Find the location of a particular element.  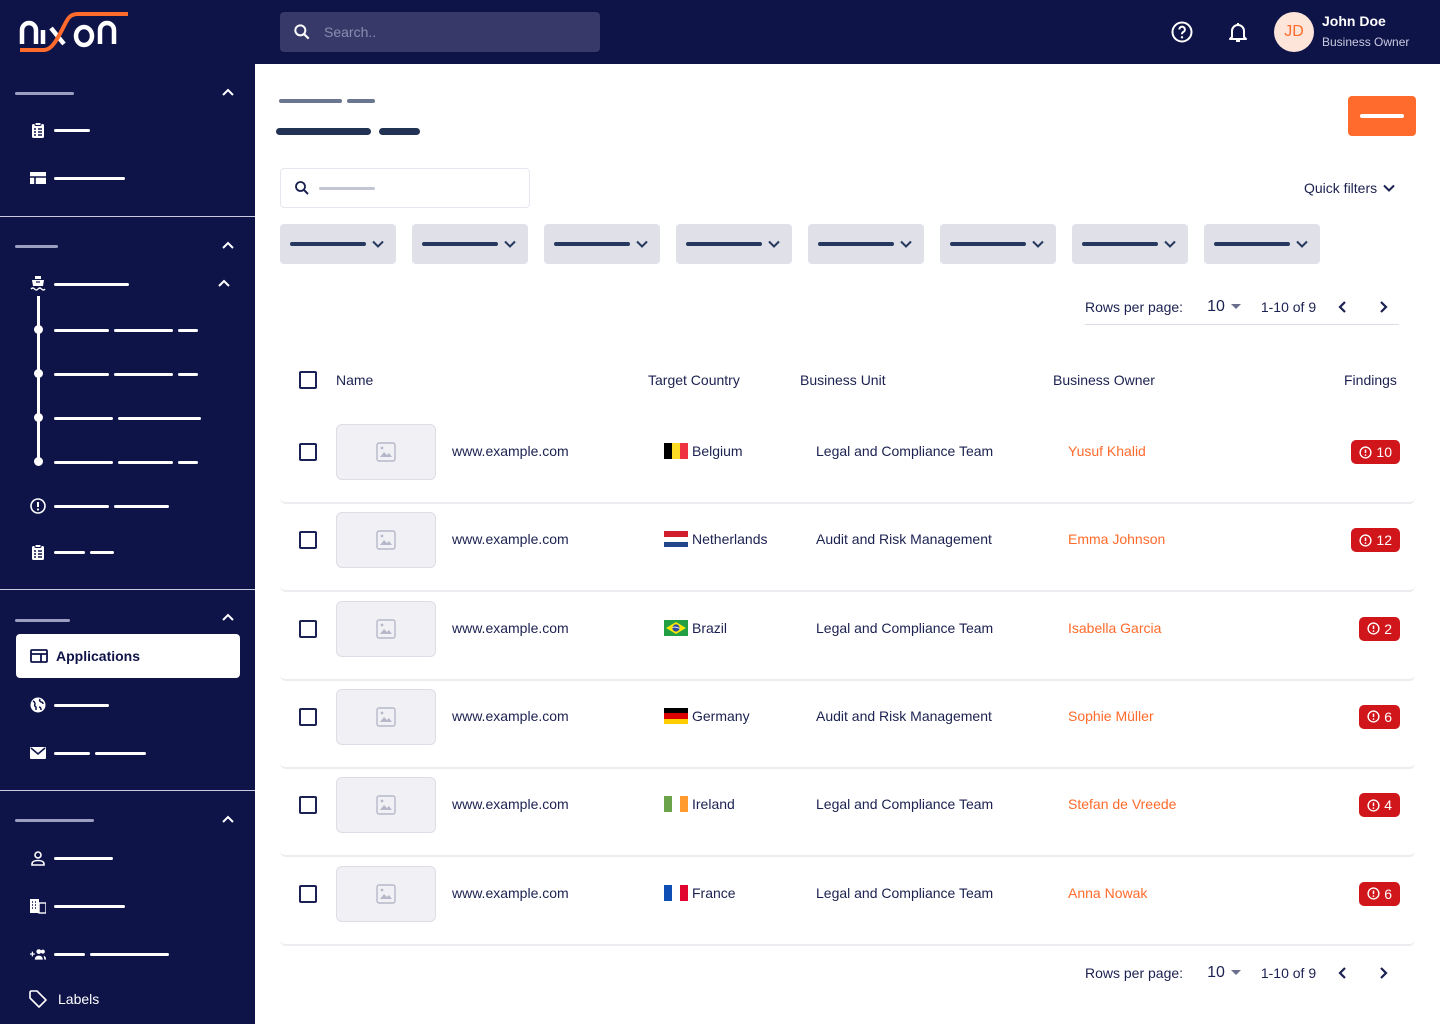

redacted-label is located at coordinates (89, 178).